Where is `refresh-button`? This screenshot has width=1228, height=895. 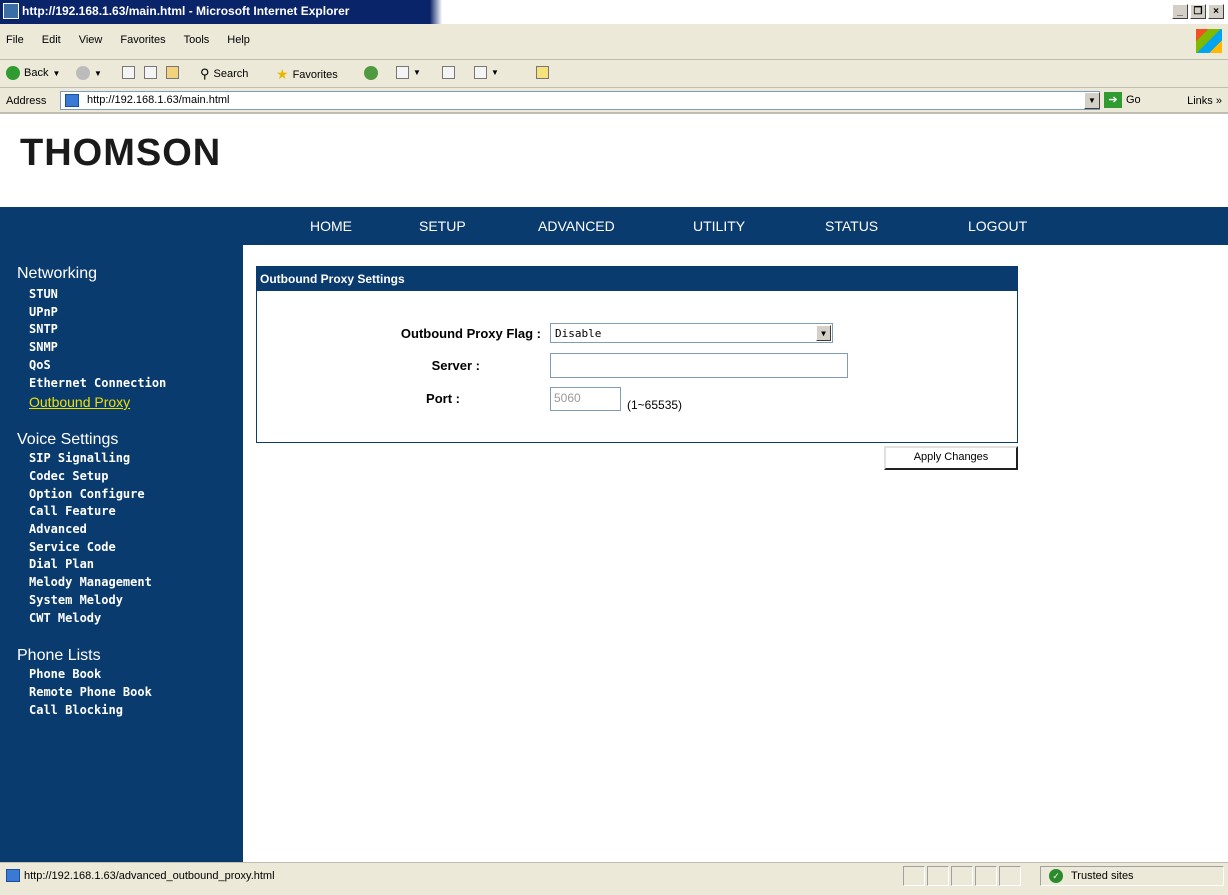
refresh-button is located at coordinates (150, 72).